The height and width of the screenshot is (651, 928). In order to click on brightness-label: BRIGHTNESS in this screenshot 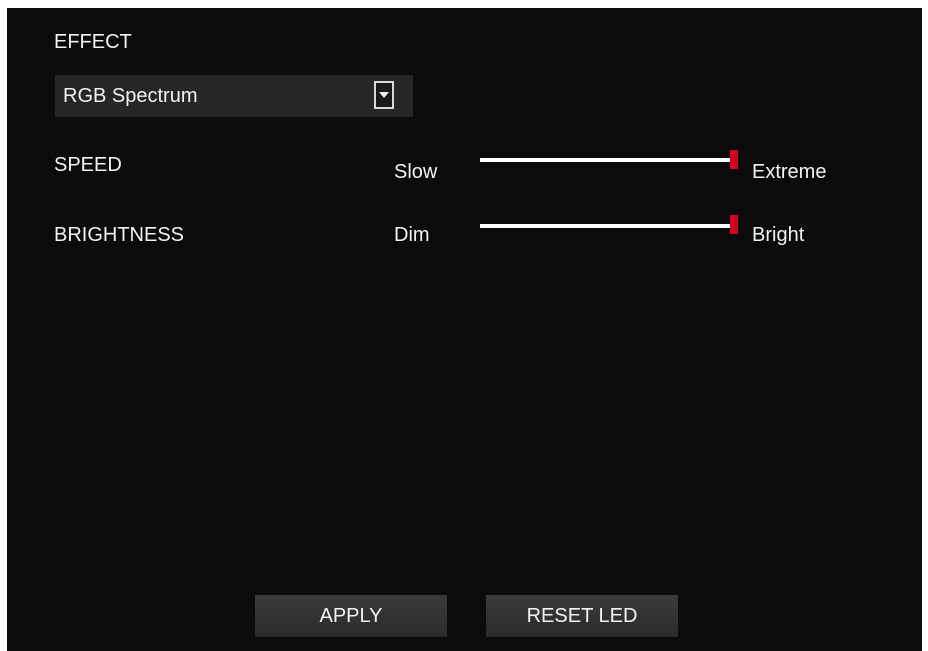, I will do `click(119, 235)`.